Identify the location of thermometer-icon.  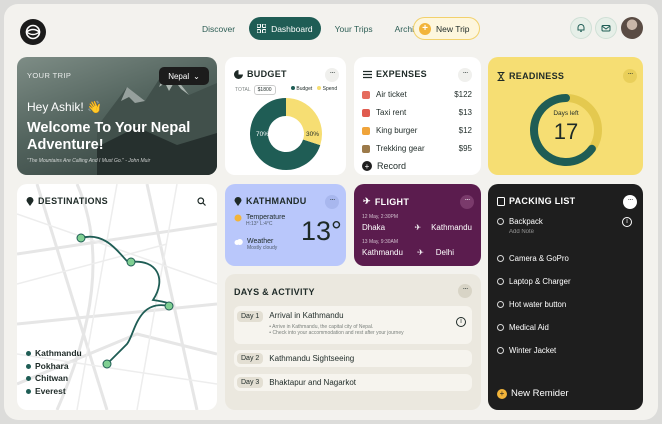
(238, 218).